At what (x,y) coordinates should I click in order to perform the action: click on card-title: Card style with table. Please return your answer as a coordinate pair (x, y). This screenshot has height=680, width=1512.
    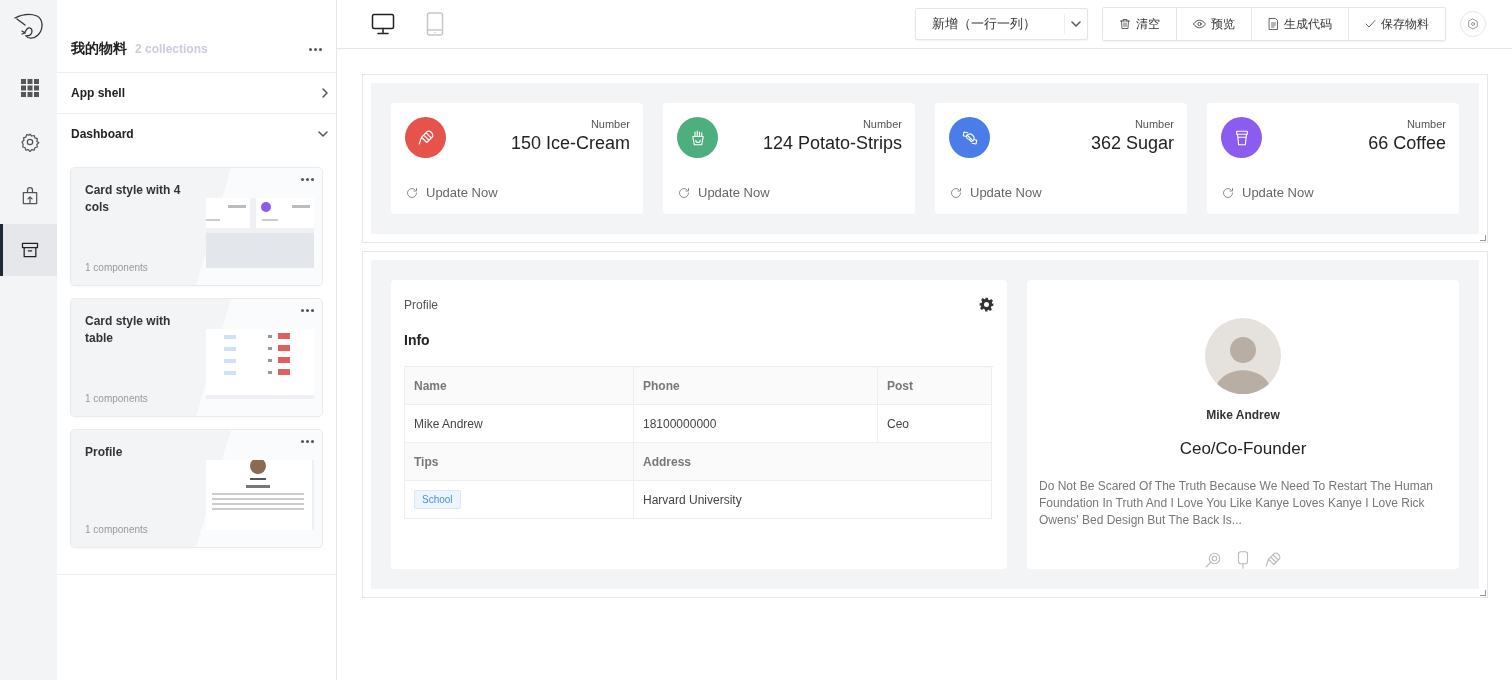
    Looking at the image, I should click on (128, 330).